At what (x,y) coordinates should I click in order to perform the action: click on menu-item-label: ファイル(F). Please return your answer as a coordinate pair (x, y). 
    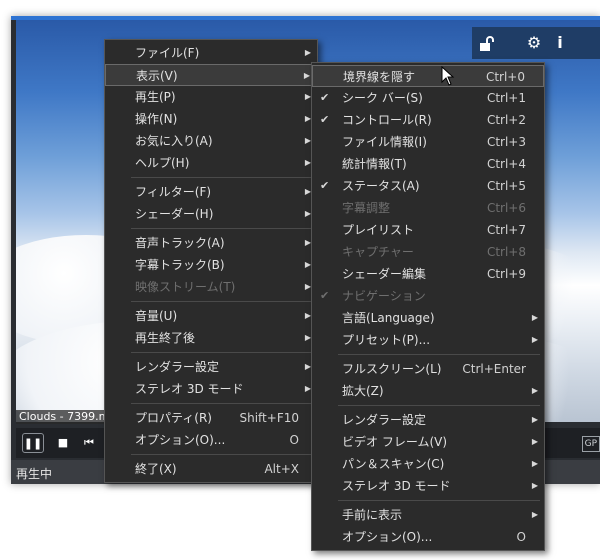
    Looking at the image, I should click on (167, 53).